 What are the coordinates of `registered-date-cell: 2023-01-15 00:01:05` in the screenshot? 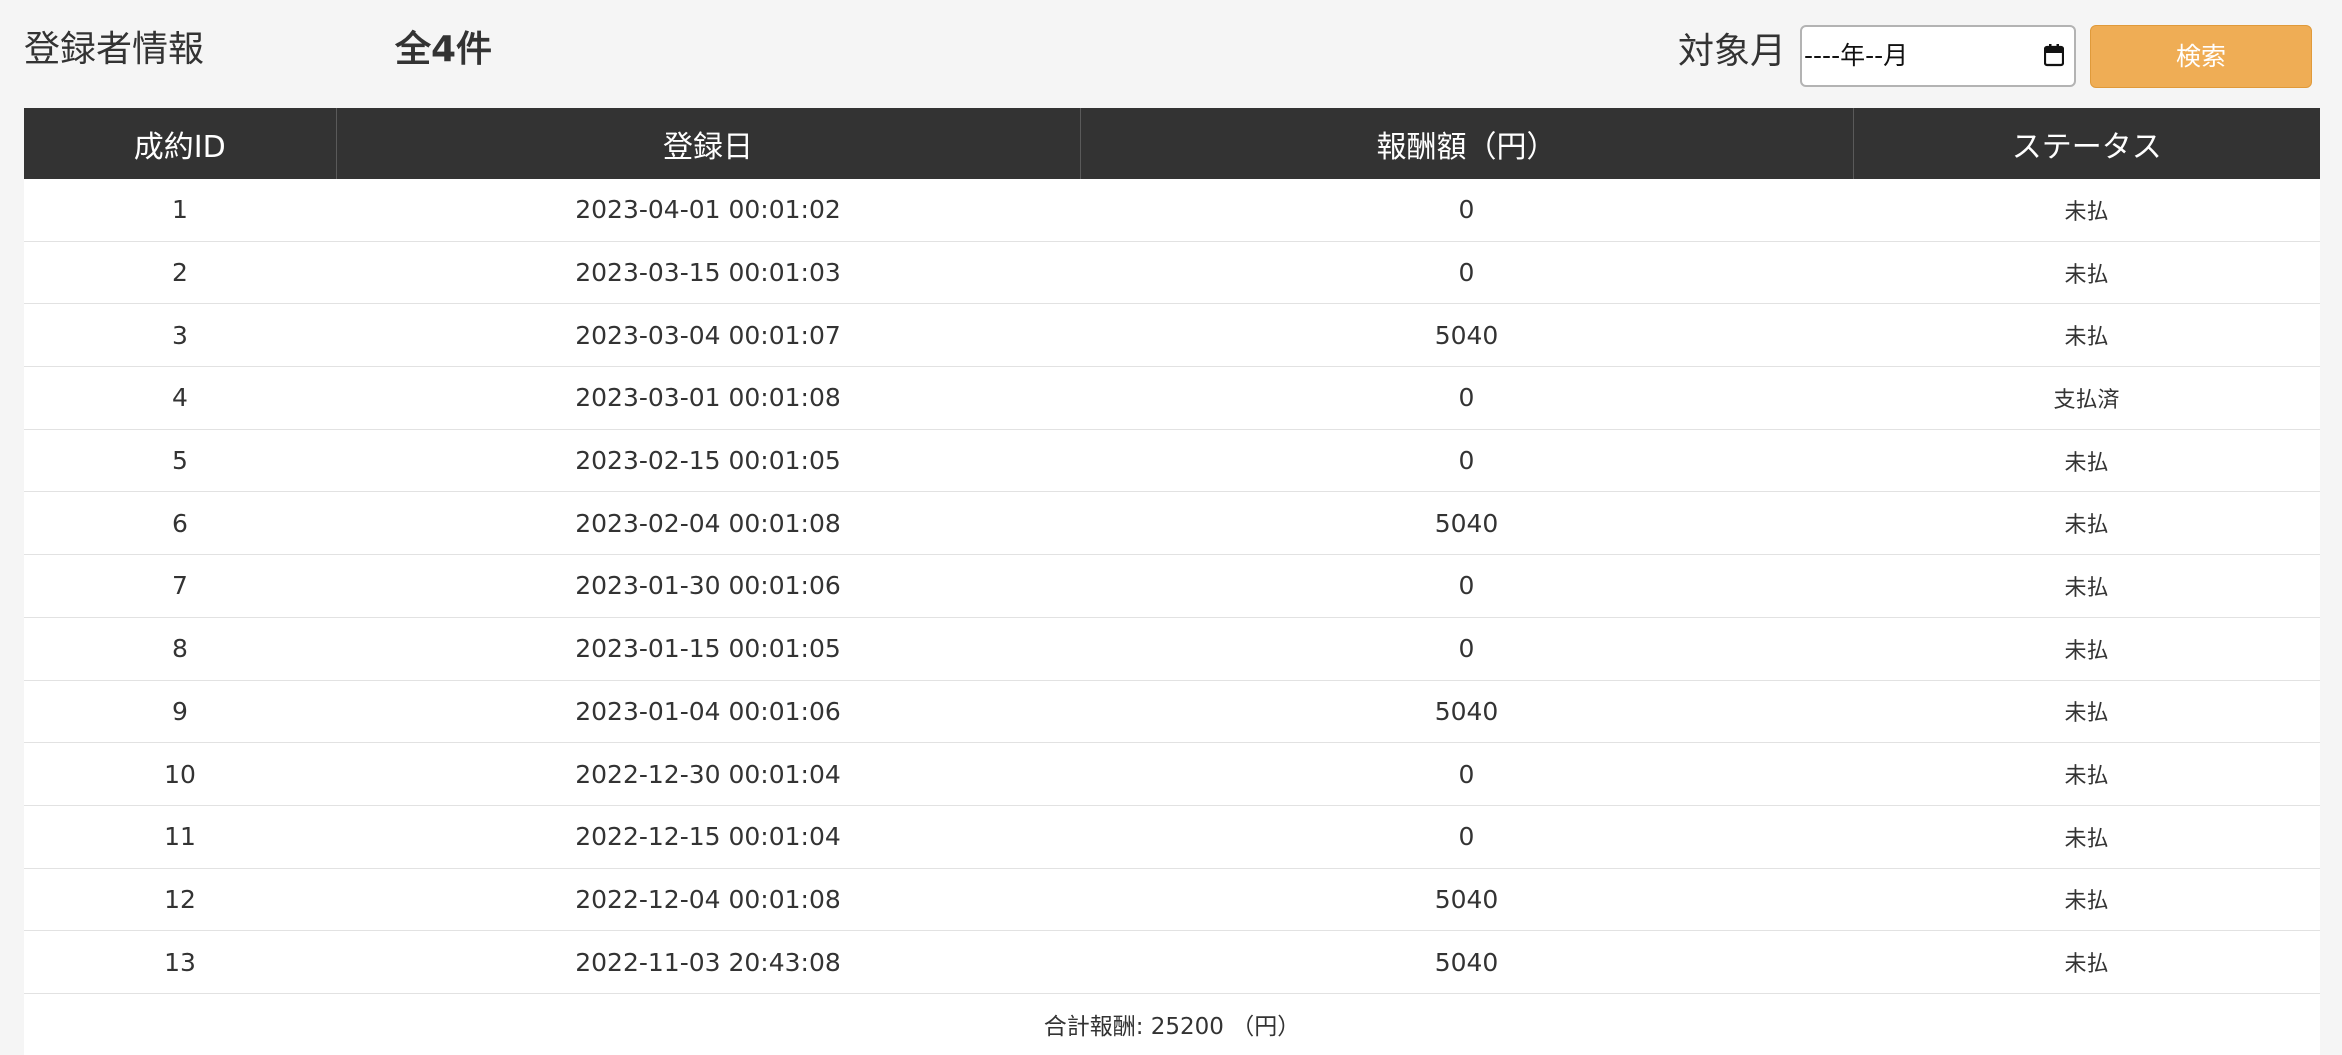 It's located at (708, 649).